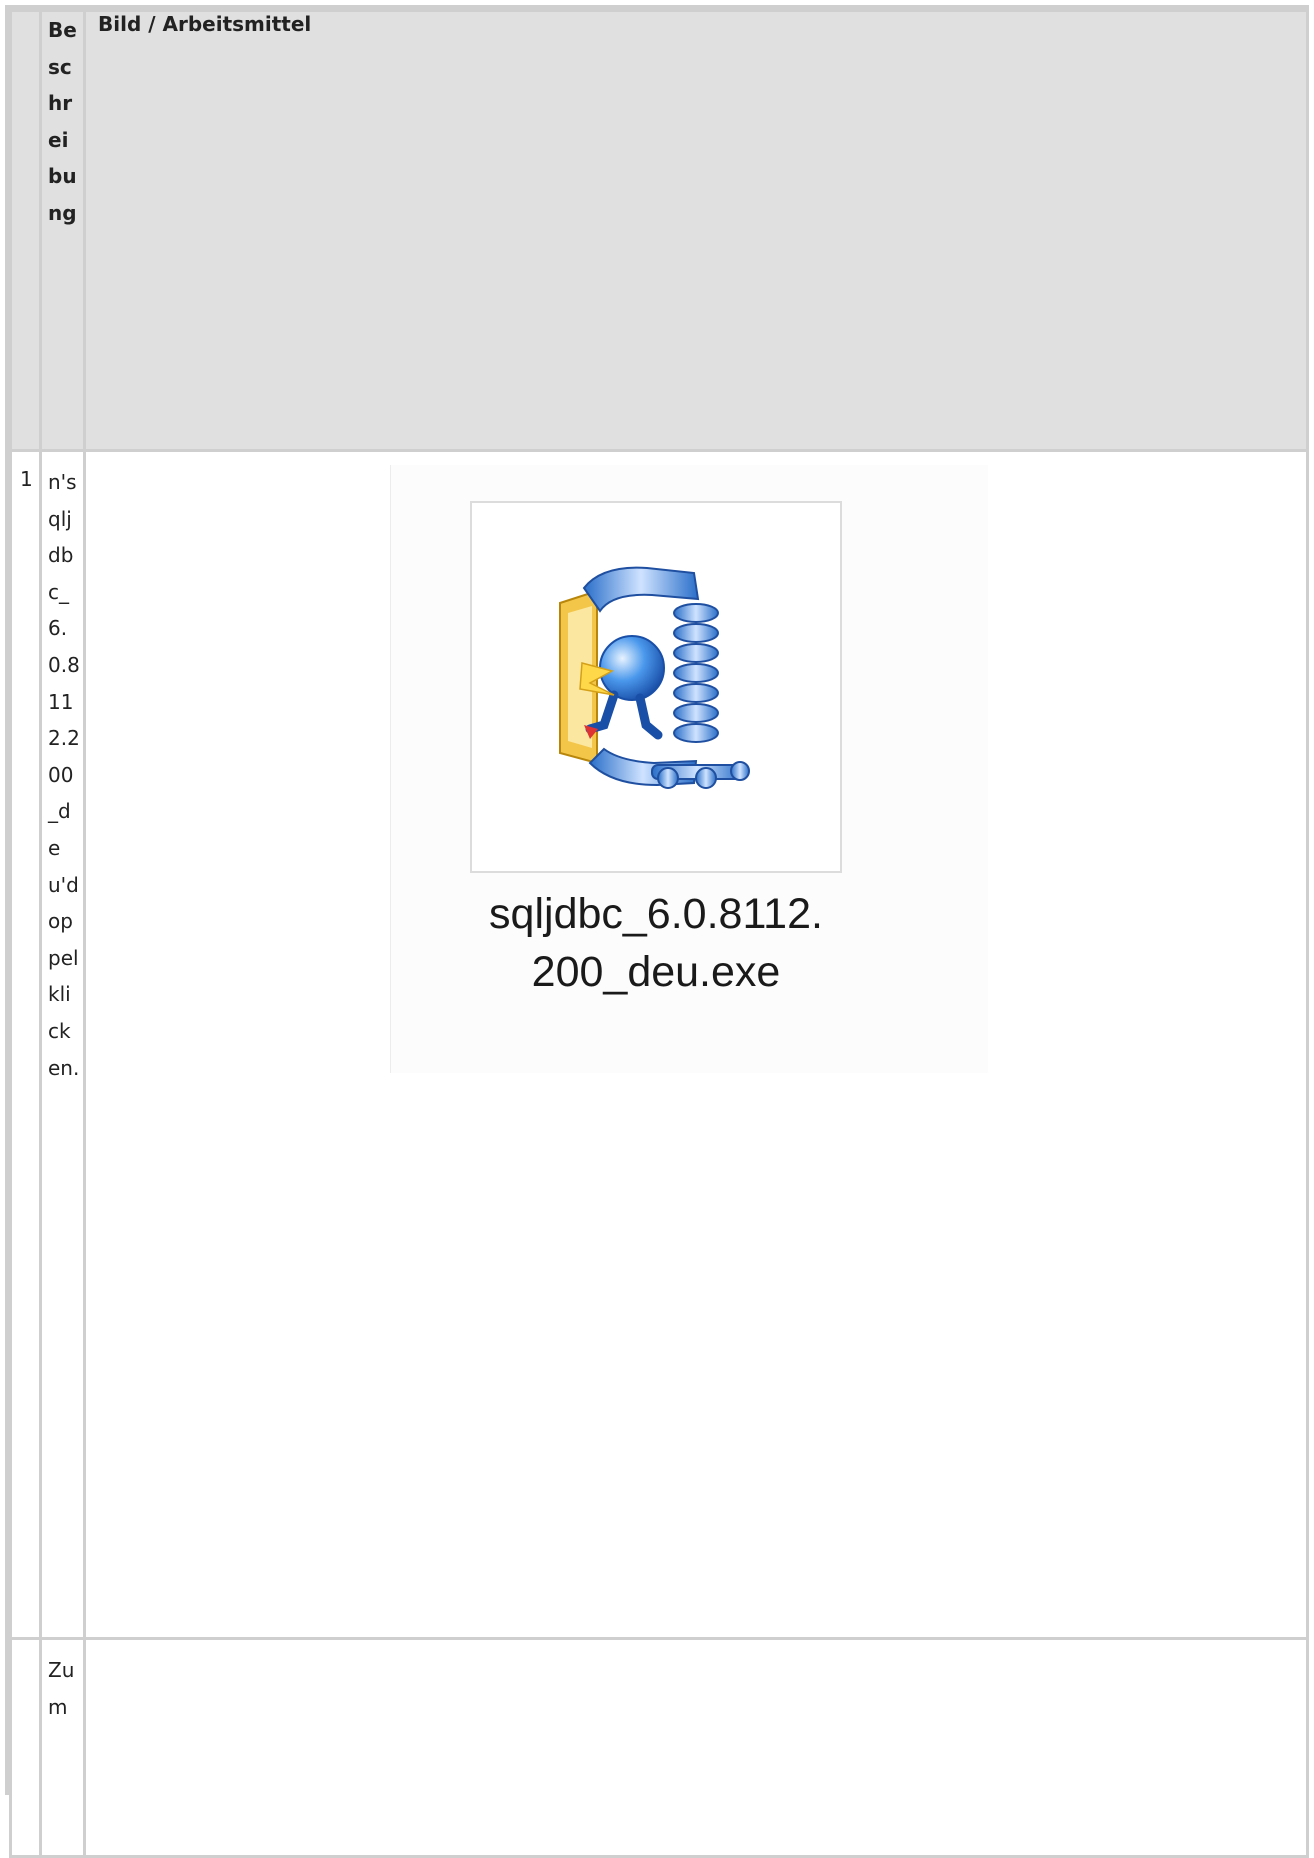  I want to click on header-description-cell: Beschreibung, so click(62, 230).